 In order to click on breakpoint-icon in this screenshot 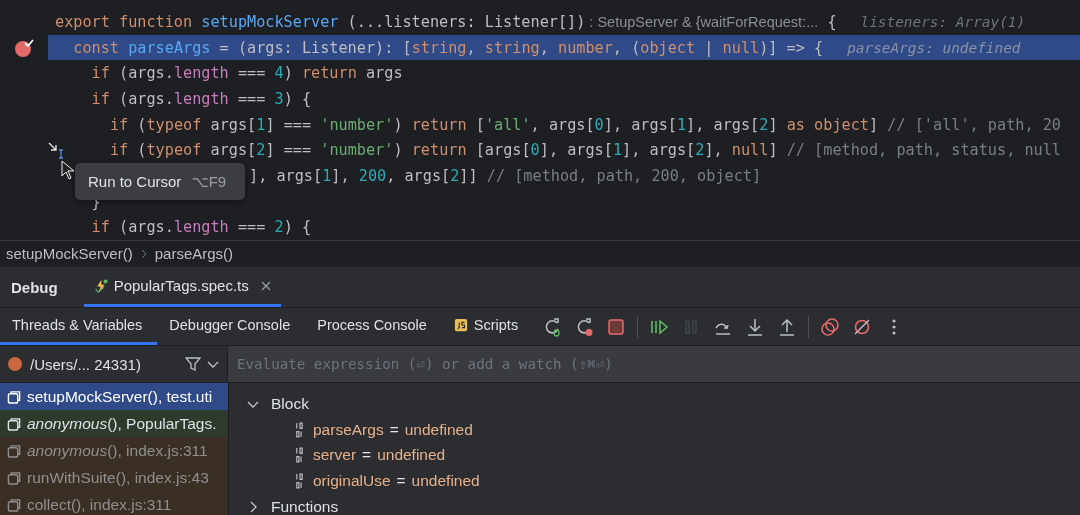, I will do `click(24, 47)`.